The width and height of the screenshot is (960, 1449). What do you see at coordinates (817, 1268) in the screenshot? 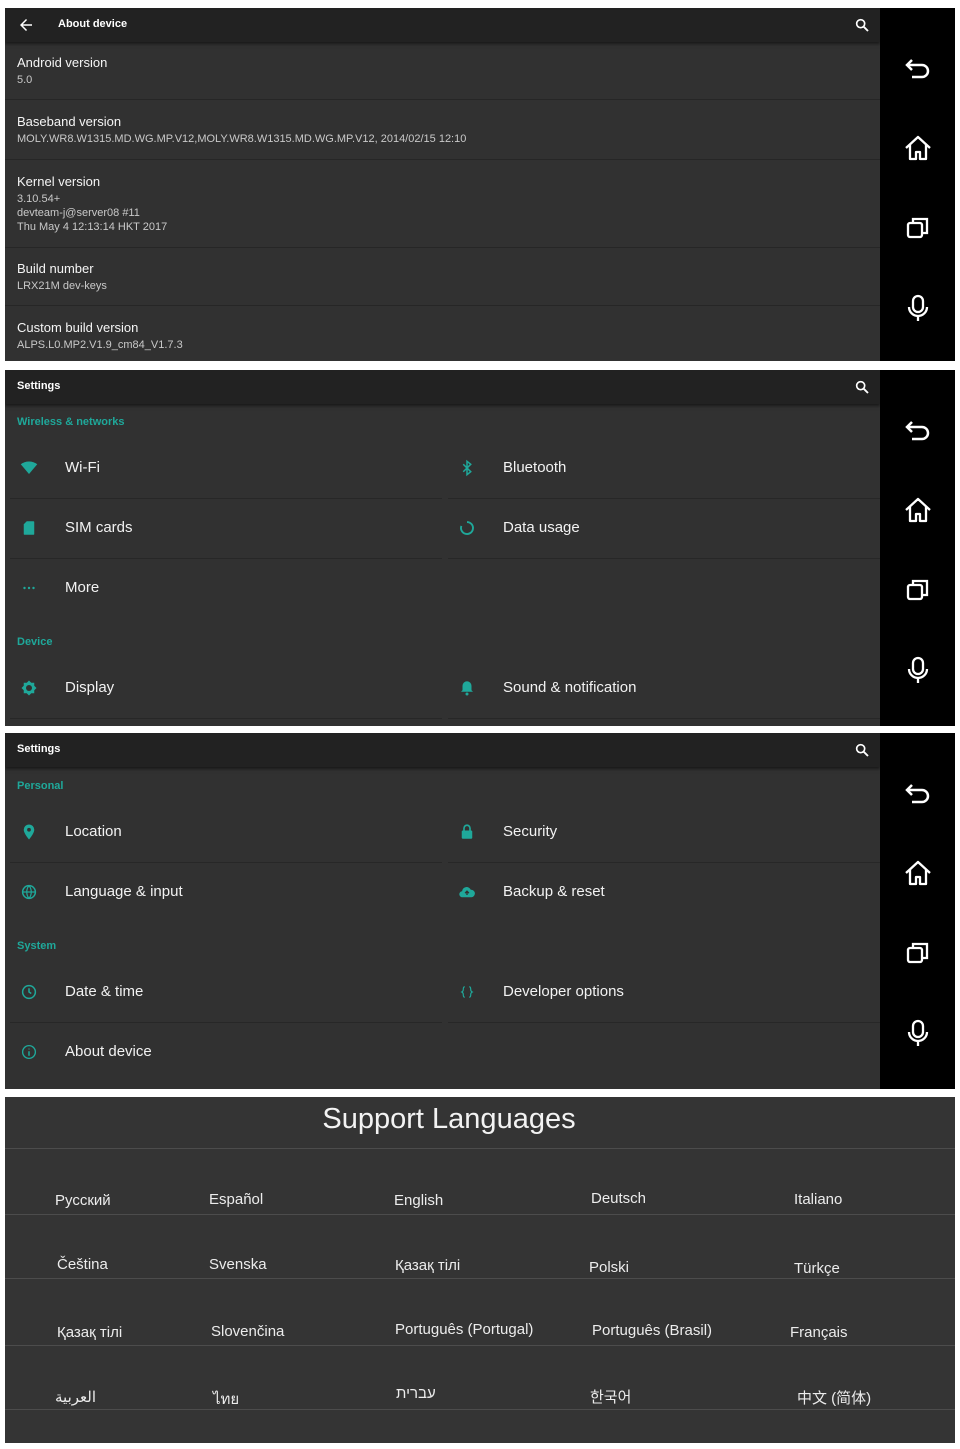
I see `language-item: Türkçe` at bounding box center [817, 1268].